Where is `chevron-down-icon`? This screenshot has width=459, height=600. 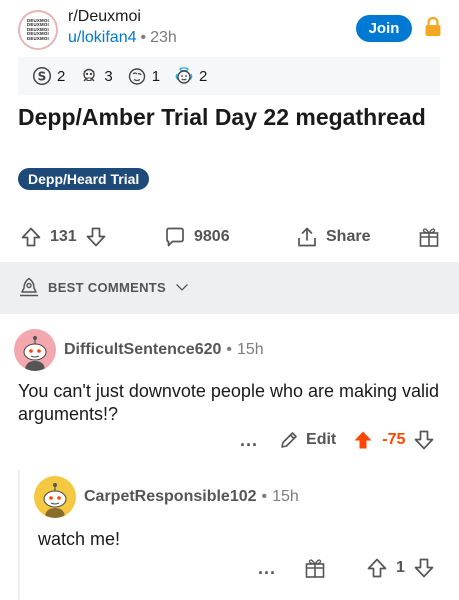 chevron-down-icon is located at coordinates (182, 287).